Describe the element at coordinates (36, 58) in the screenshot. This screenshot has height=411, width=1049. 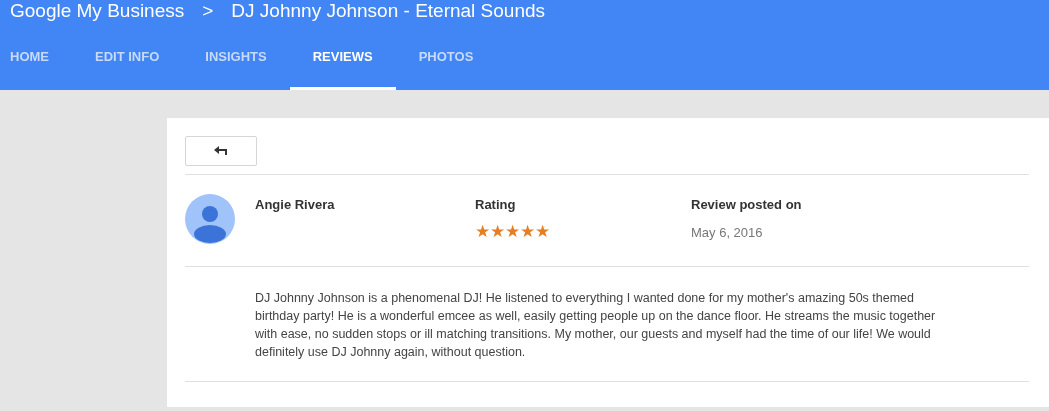
I see `nav-tab: HOME` at that location.